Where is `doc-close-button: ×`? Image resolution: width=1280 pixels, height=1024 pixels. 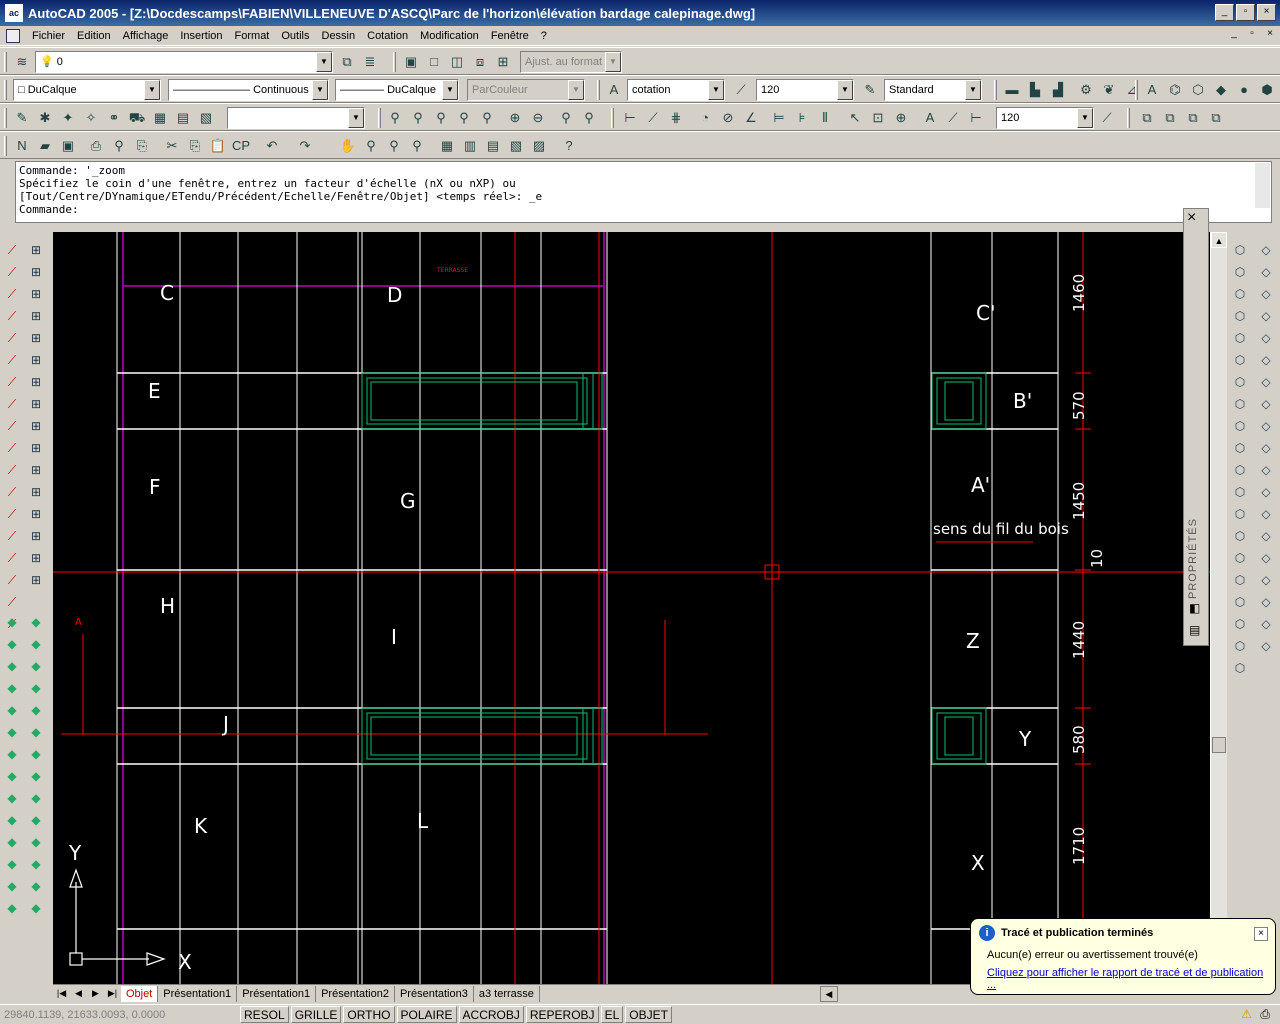 doc-close-button: × is located at coordinates (1270, 34).